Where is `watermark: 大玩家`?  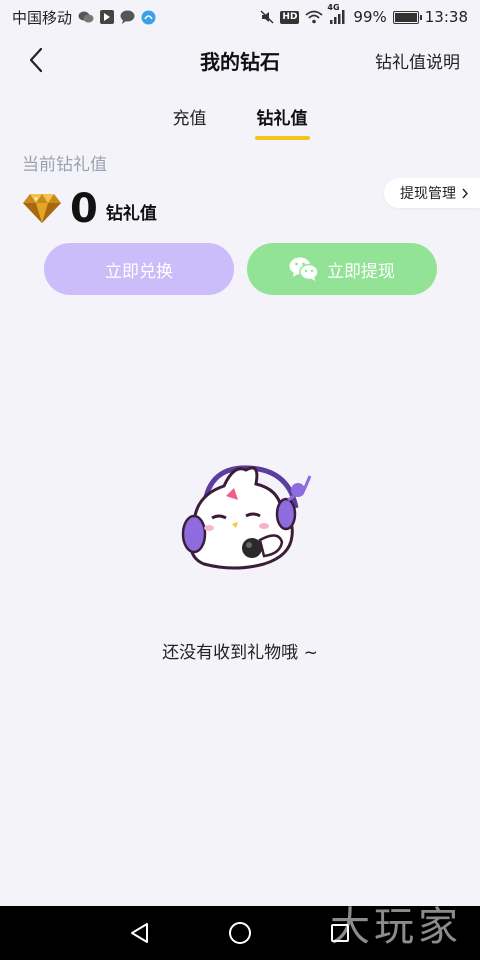 watermark: 大玩家 is located at coordinates (396, 927).